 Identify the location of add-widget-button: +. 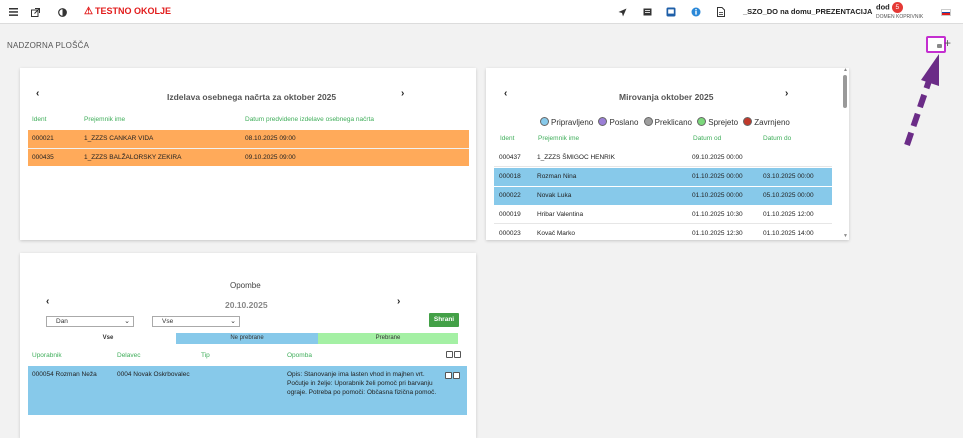
(947, 43).